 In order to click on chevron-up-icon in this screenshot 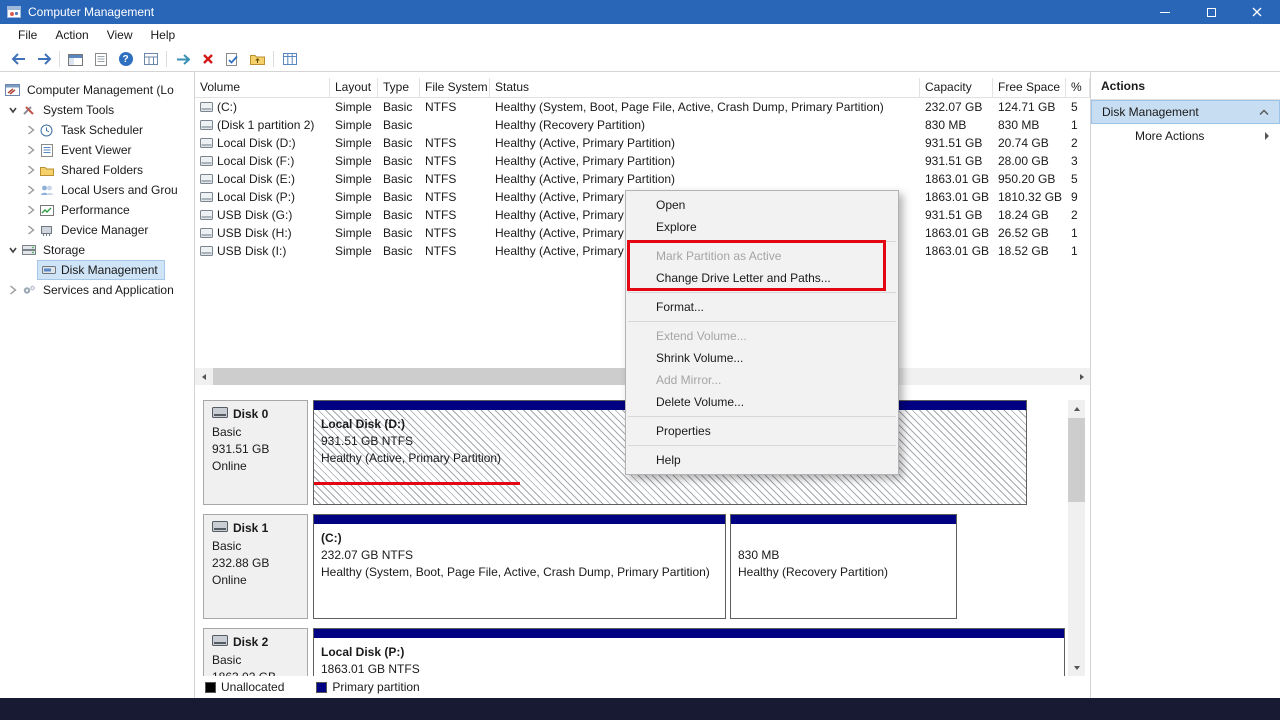, I will do `click(1264, 112)`.